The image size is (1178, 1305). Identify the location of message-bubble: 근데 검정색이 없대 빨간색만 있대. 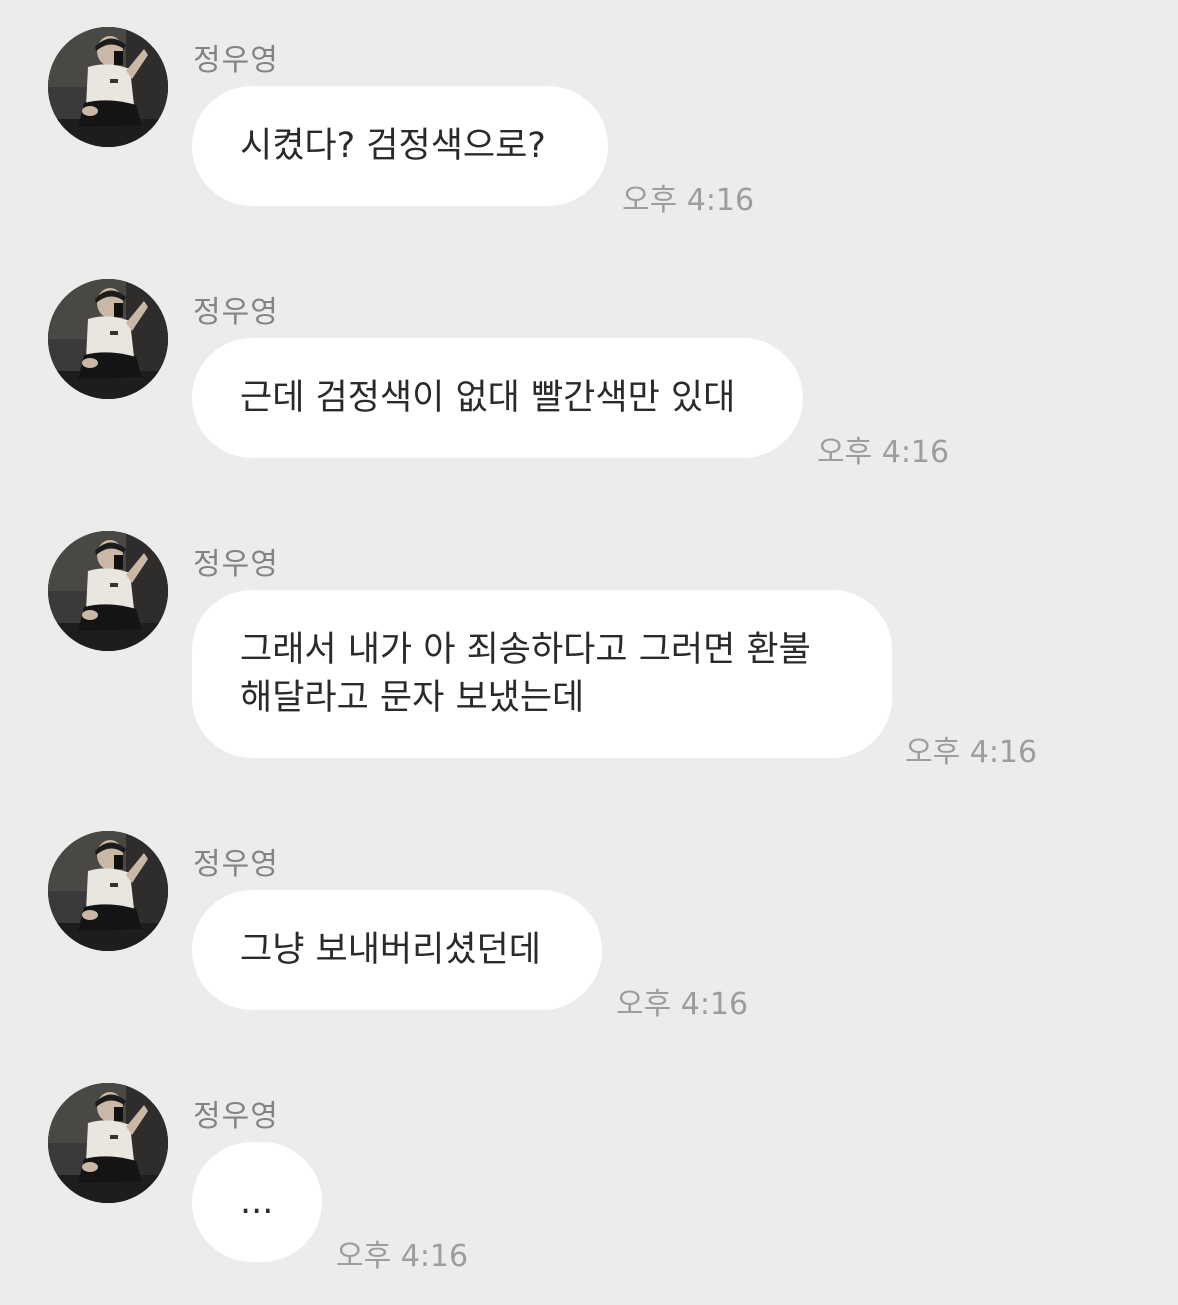
(497, 398).